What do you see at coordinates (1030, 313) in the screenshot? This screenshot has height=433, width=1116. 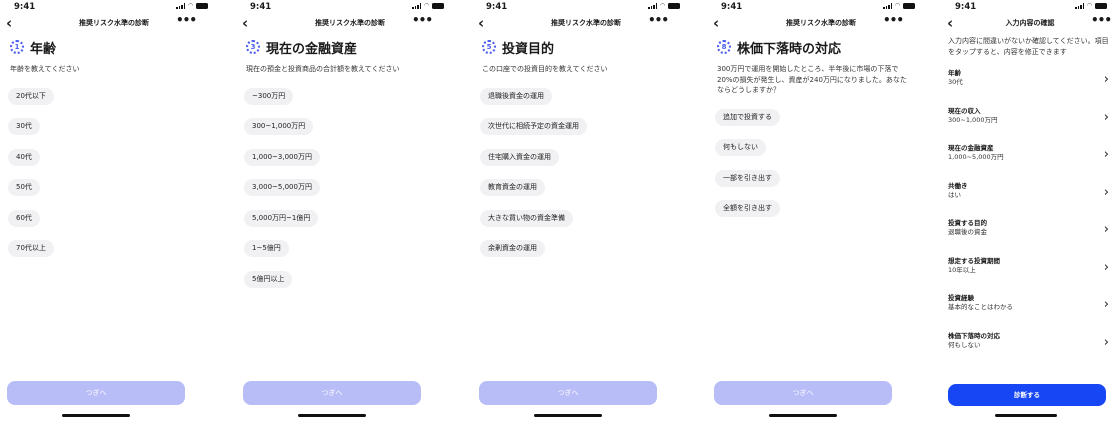 I see `review-item-experience: 投資経験 基本的なことはわかる ›` at bounding box center [1030, 313].